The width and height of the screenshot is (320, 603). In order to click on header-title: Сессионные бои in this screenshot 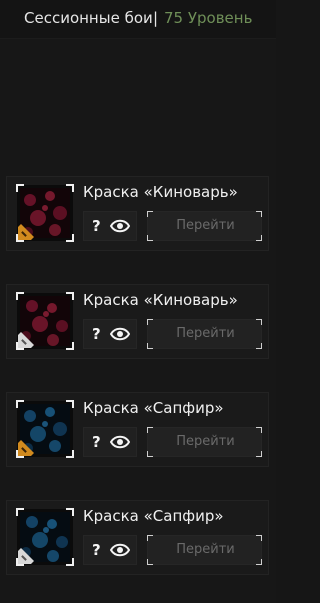, I will do `click(88, 18)`.